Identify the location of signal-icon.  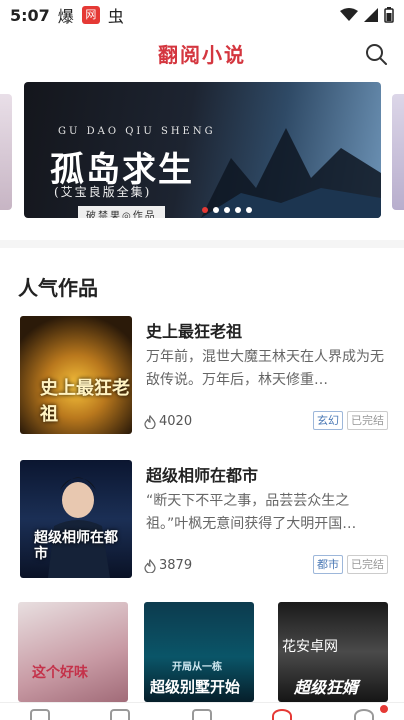
(371, 15).